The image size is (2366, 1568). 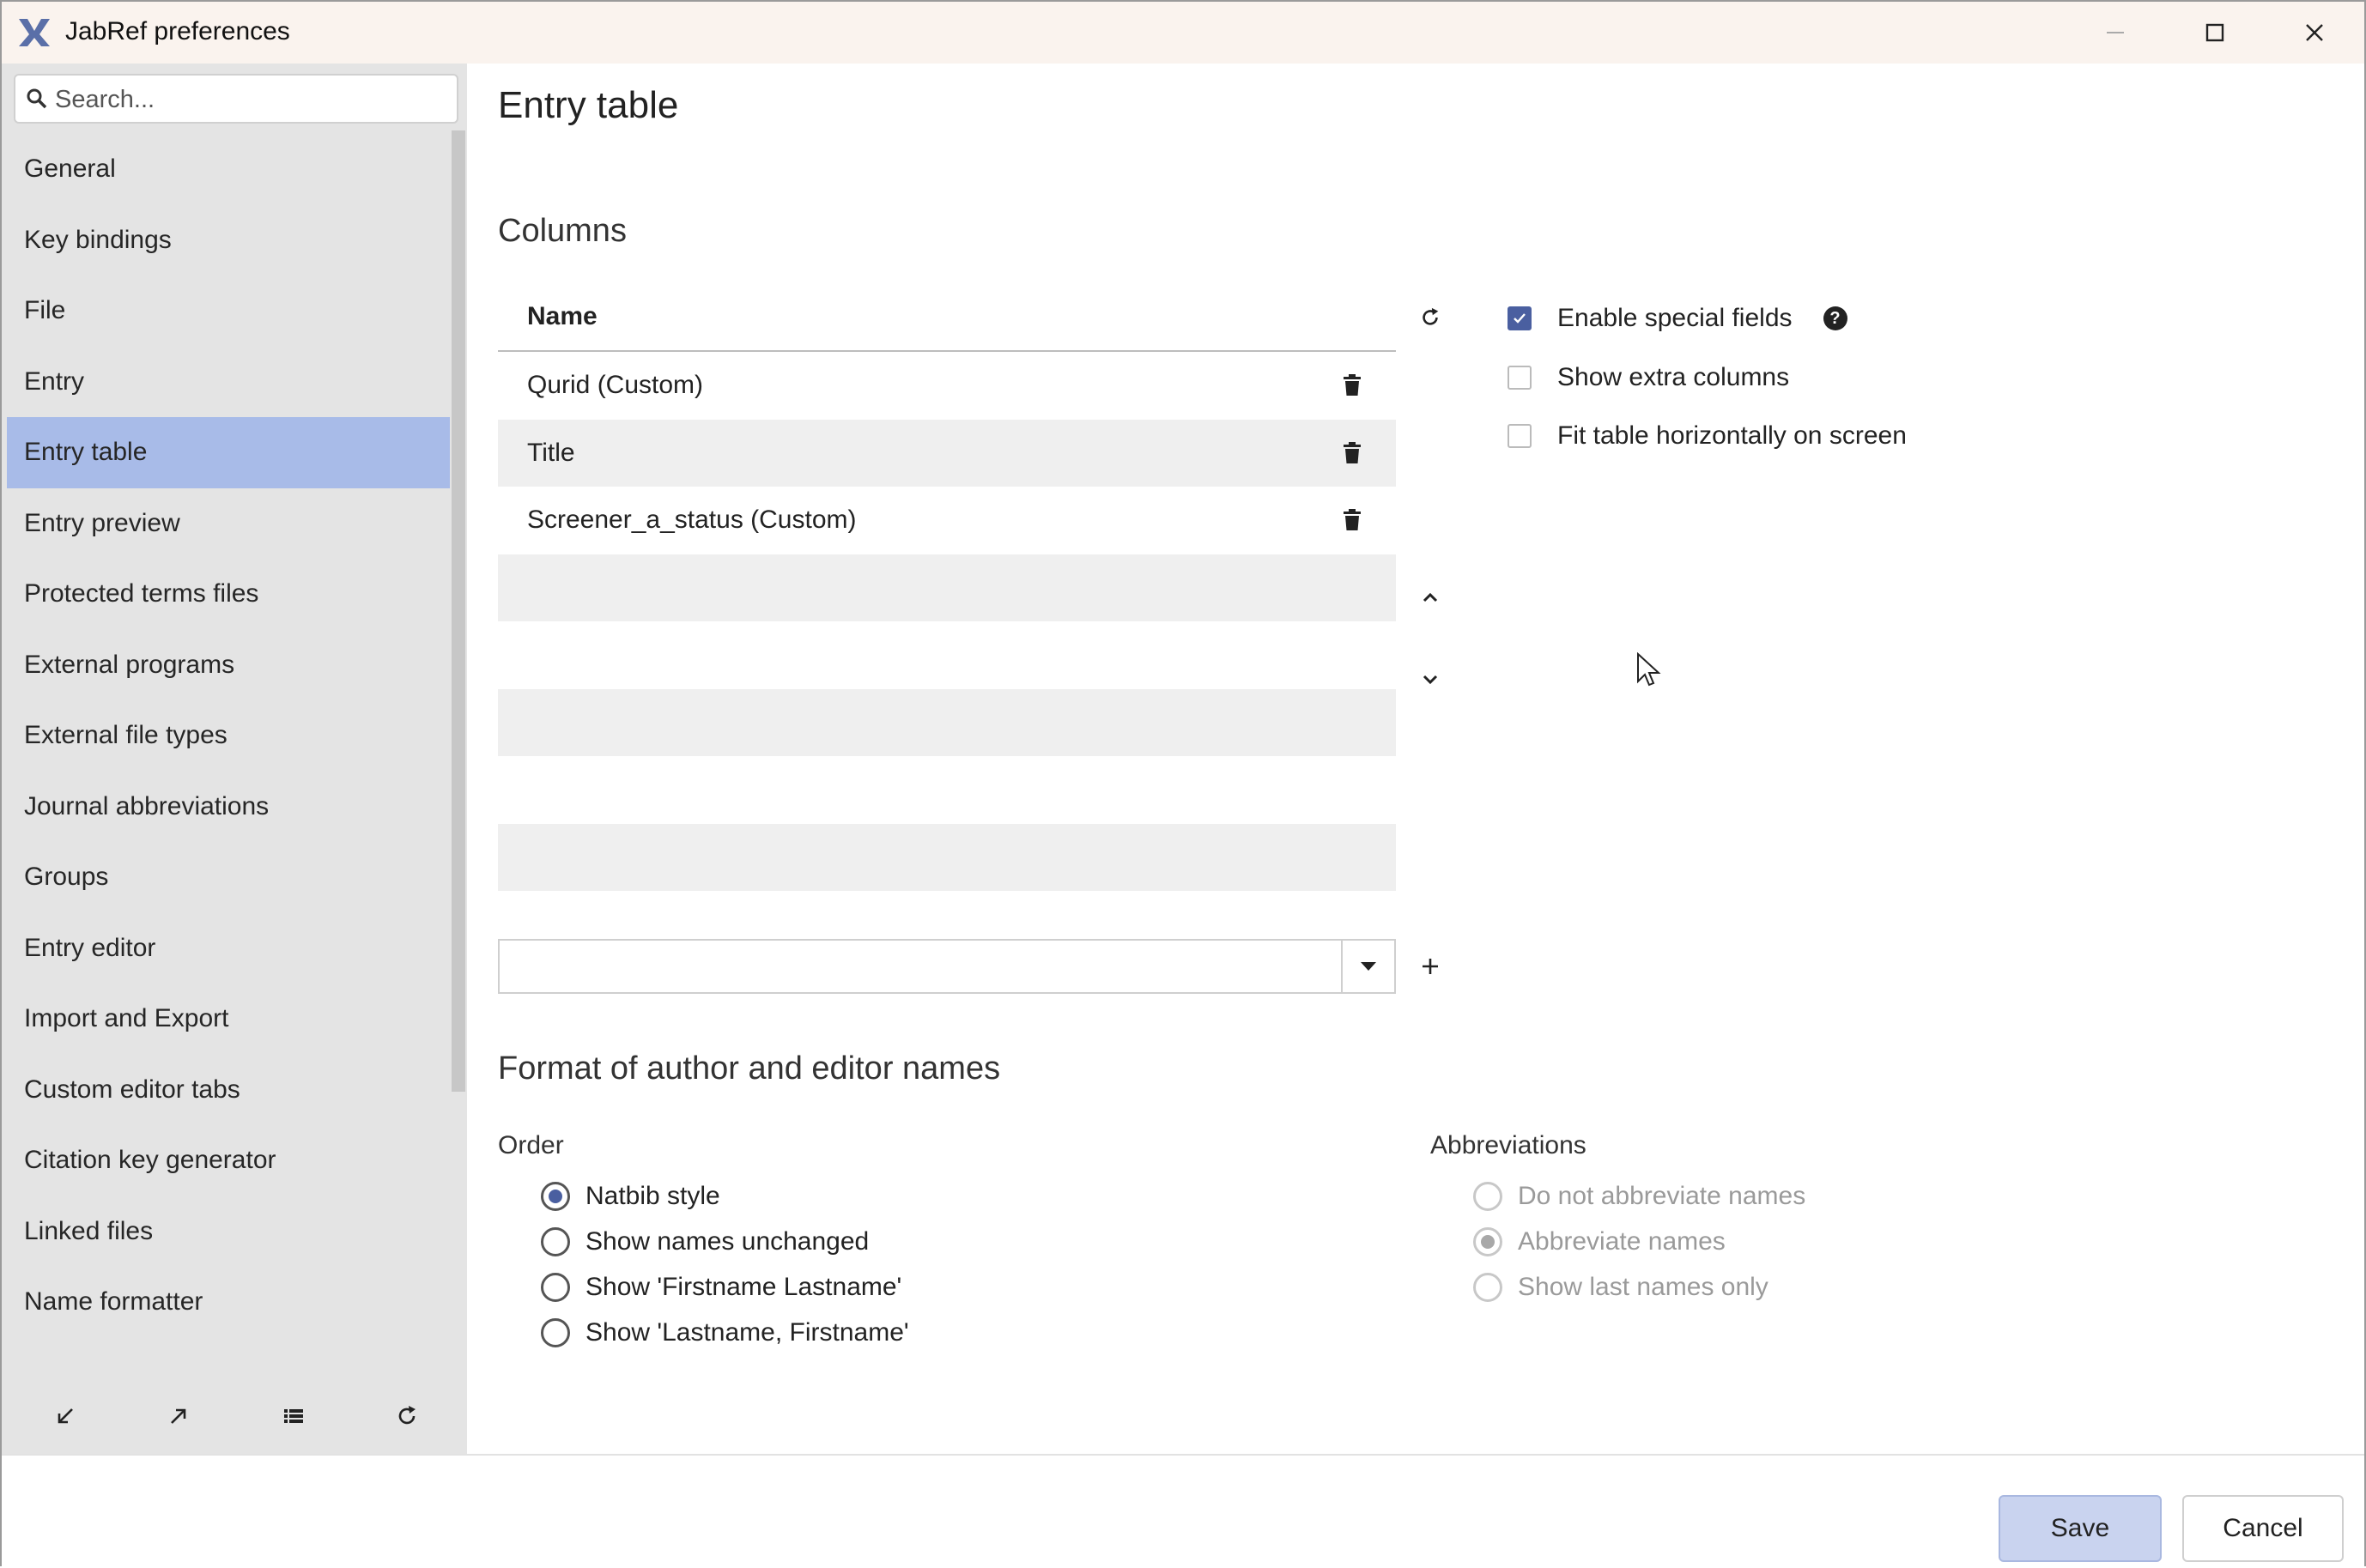 What do you see at coordinates (35, 32) in the screenshot?
I see `jabref-logo-icon` at bounding box center [35, 32].